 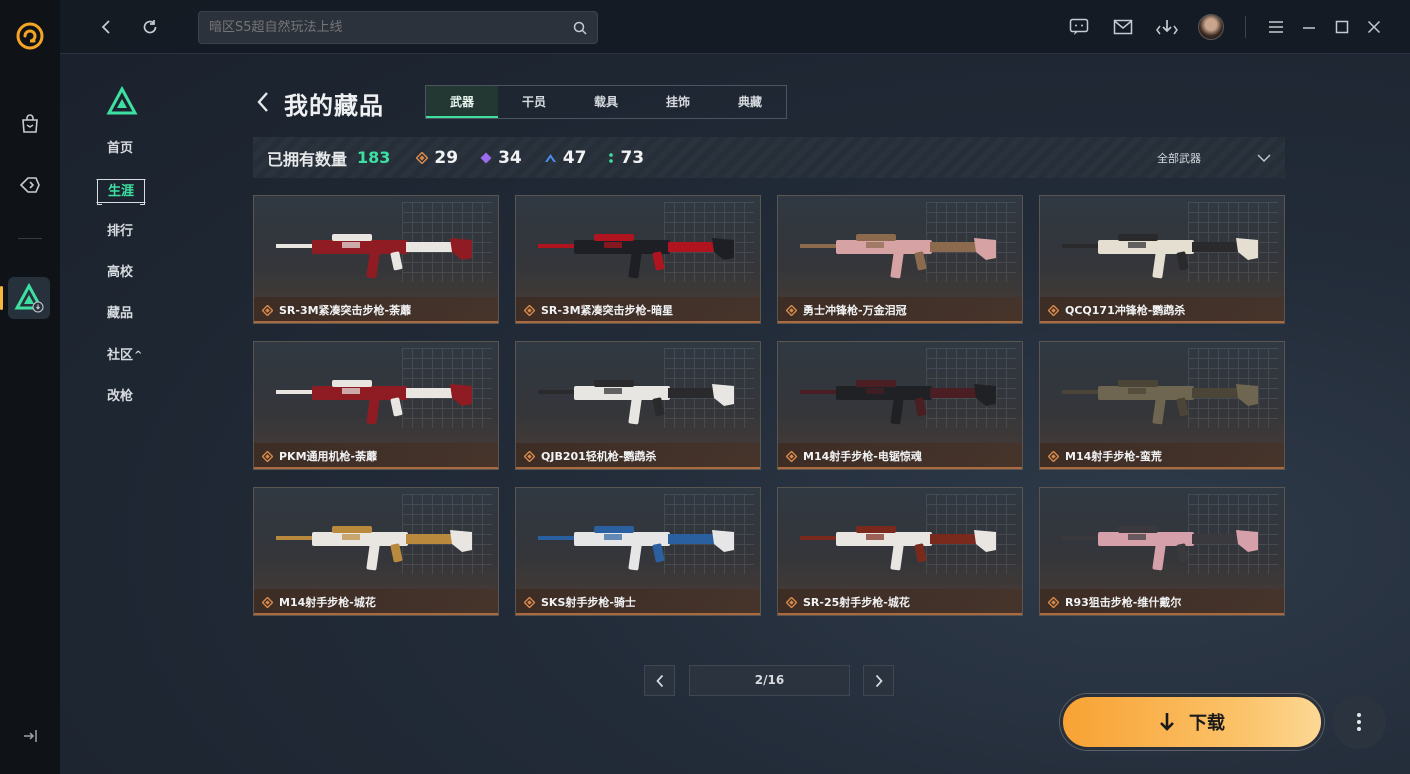 I want to click on weapon-card: SKS射手步枪-骑士, so click(x=638, y=551).